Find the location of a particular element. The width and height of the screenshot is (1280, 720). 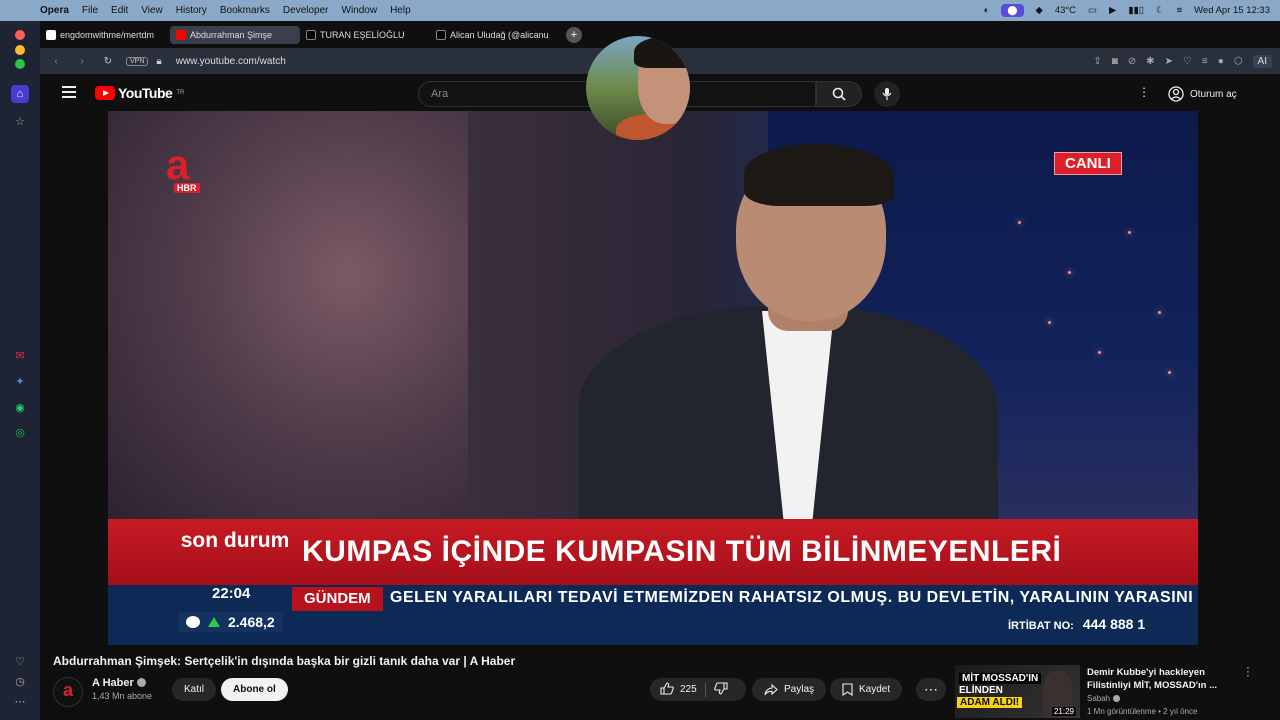

settings-kebab-icon: · · · is located at coordinates (1144, 91).